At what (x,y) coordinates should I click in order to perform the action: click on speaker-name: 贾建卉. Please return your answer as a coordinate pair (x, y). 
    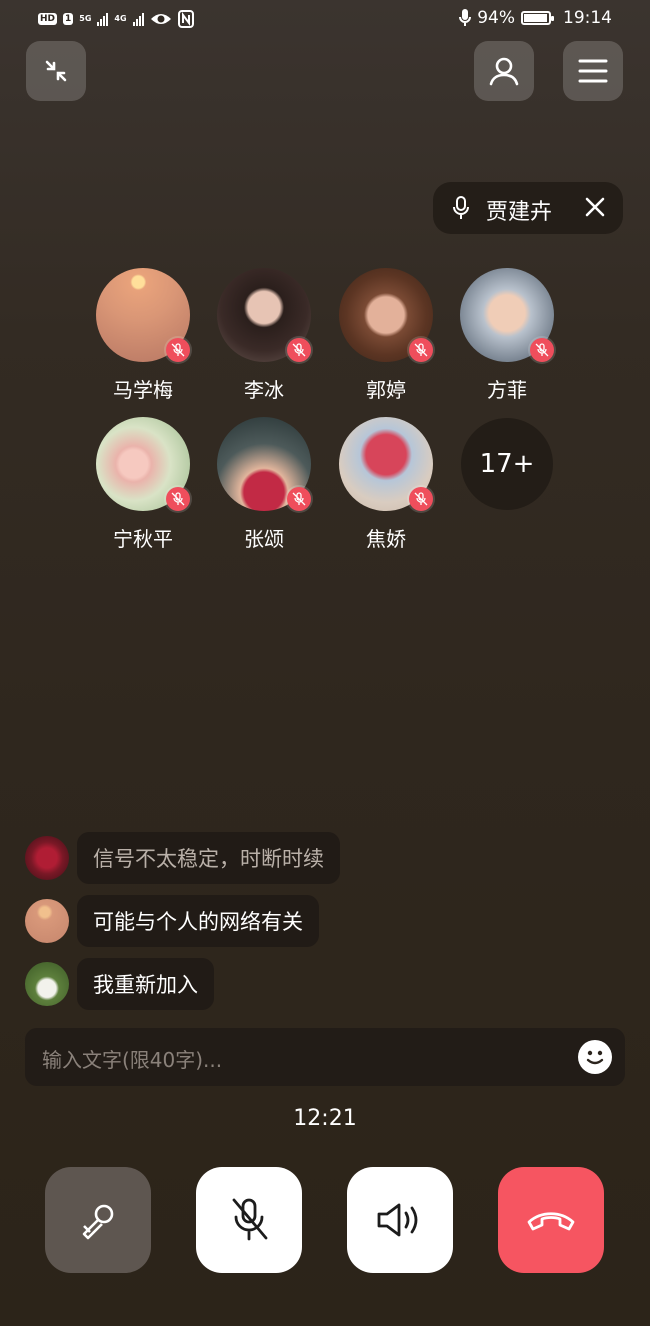
    Looking at the image, I should click on (519, 212).